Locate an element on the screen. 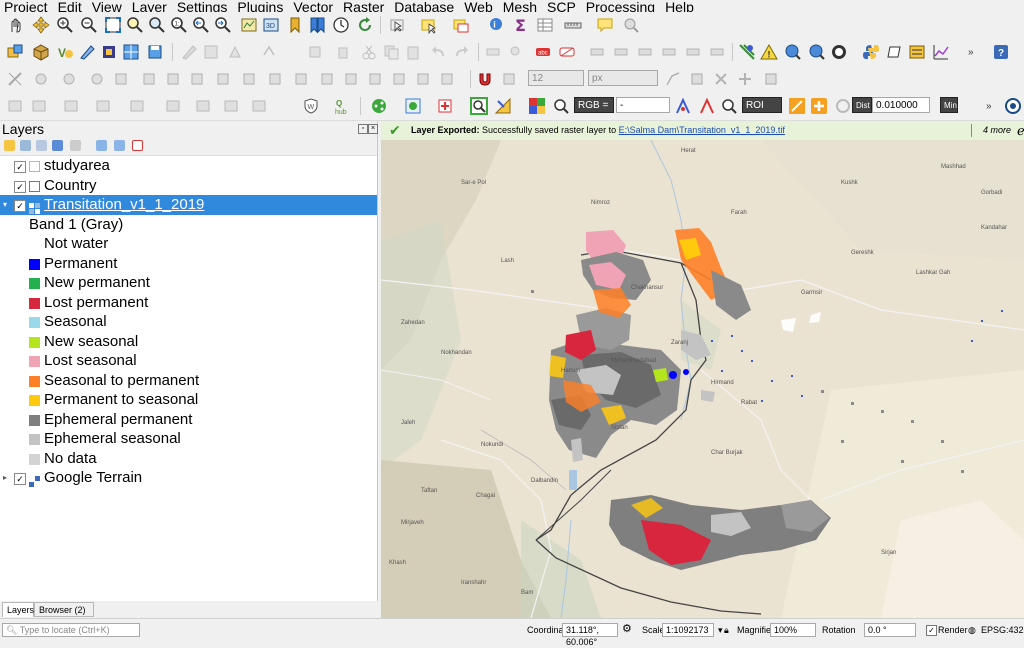 Image resolution: width=1024 pixels, height=648 pixels. open-layer-styling-icon is located at coordinates (9, 145).